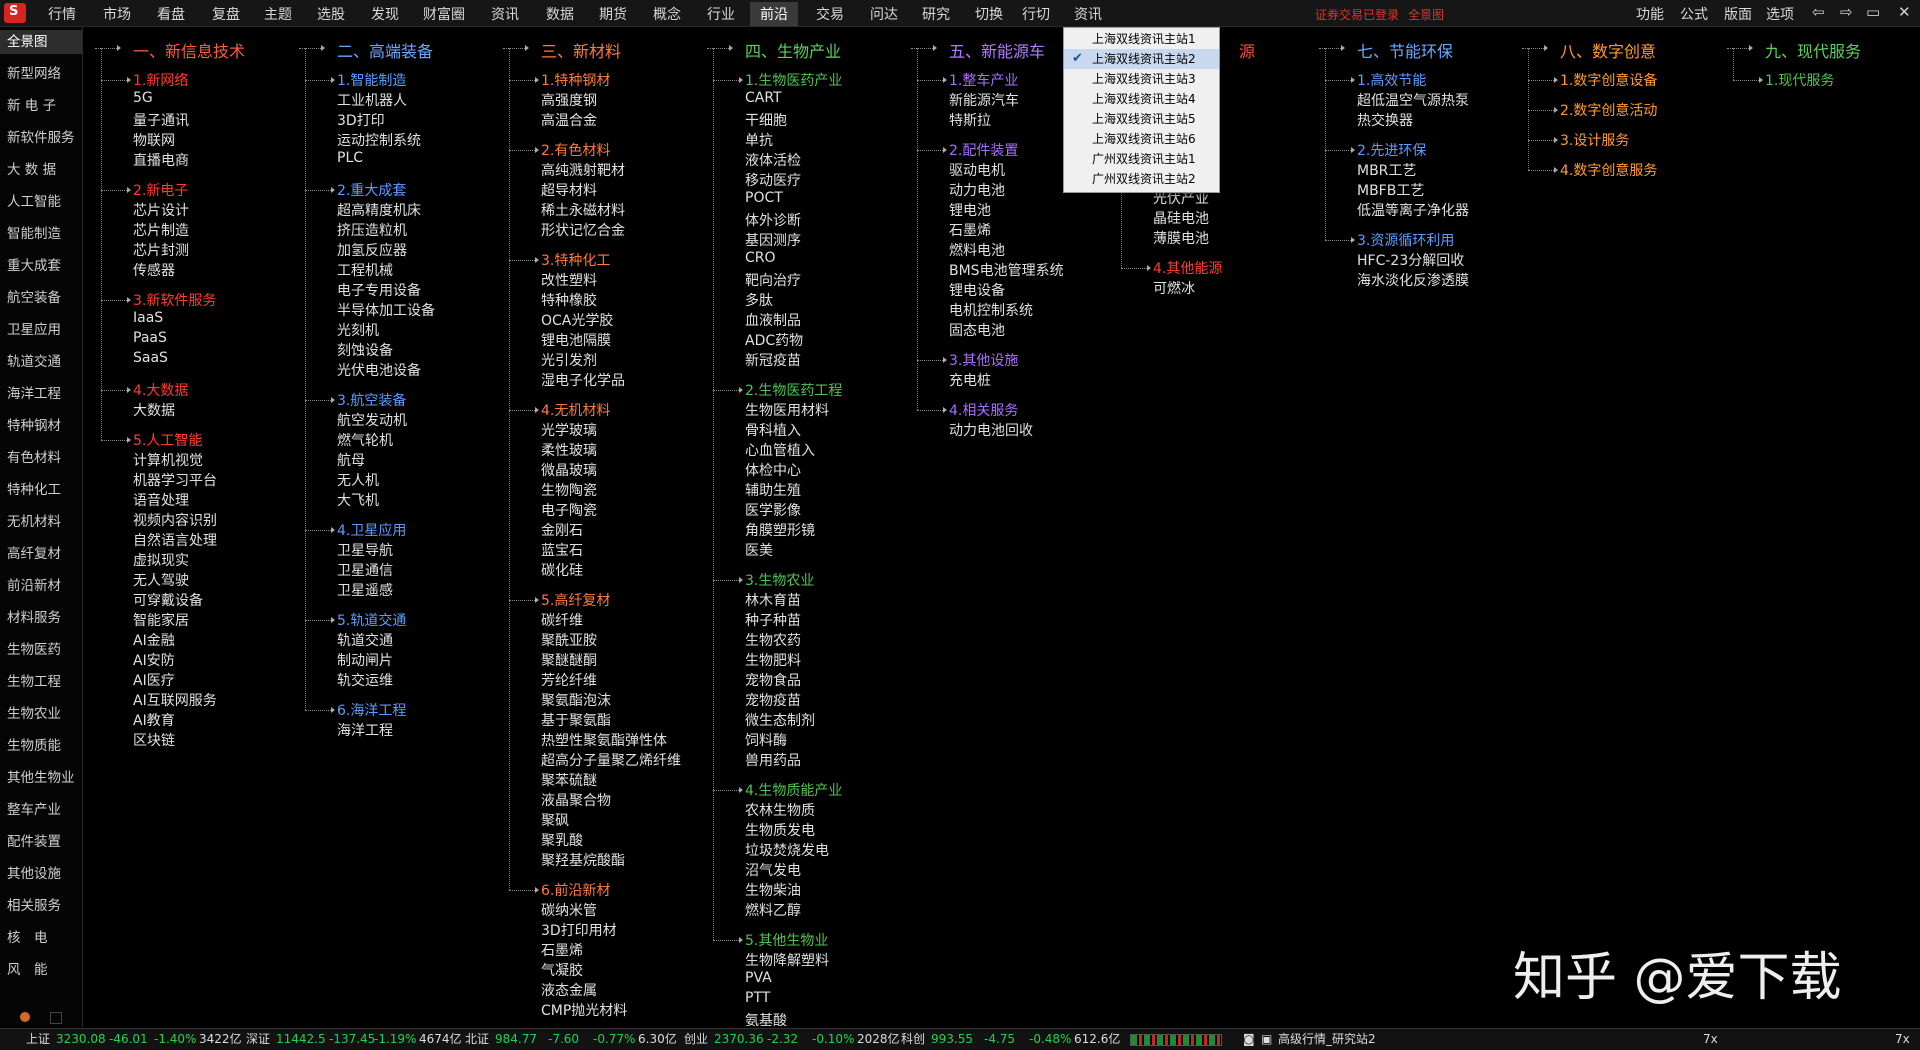 This screenshot has height=1050, width=1920. I want to click on leaf-item: 锂电设备, so click(977, 290).